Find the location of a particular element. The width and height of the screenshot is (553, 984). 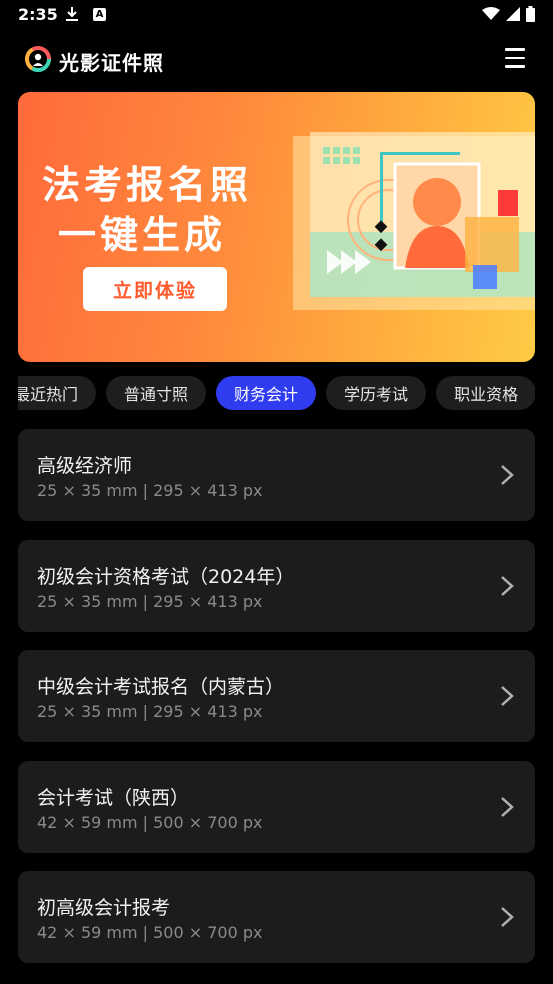

autofill-icon: A is located at coordinates (99, 14).